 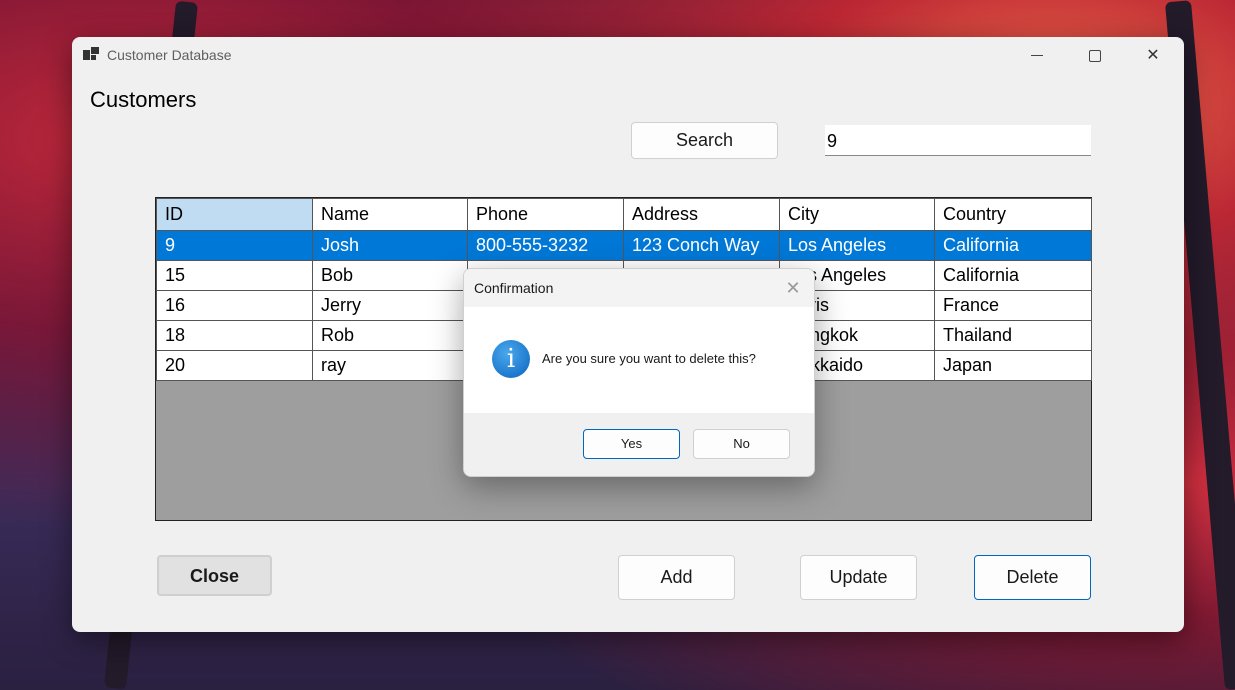 I want to click on dialog-footer: Yes No, so click(x=639, y=444).